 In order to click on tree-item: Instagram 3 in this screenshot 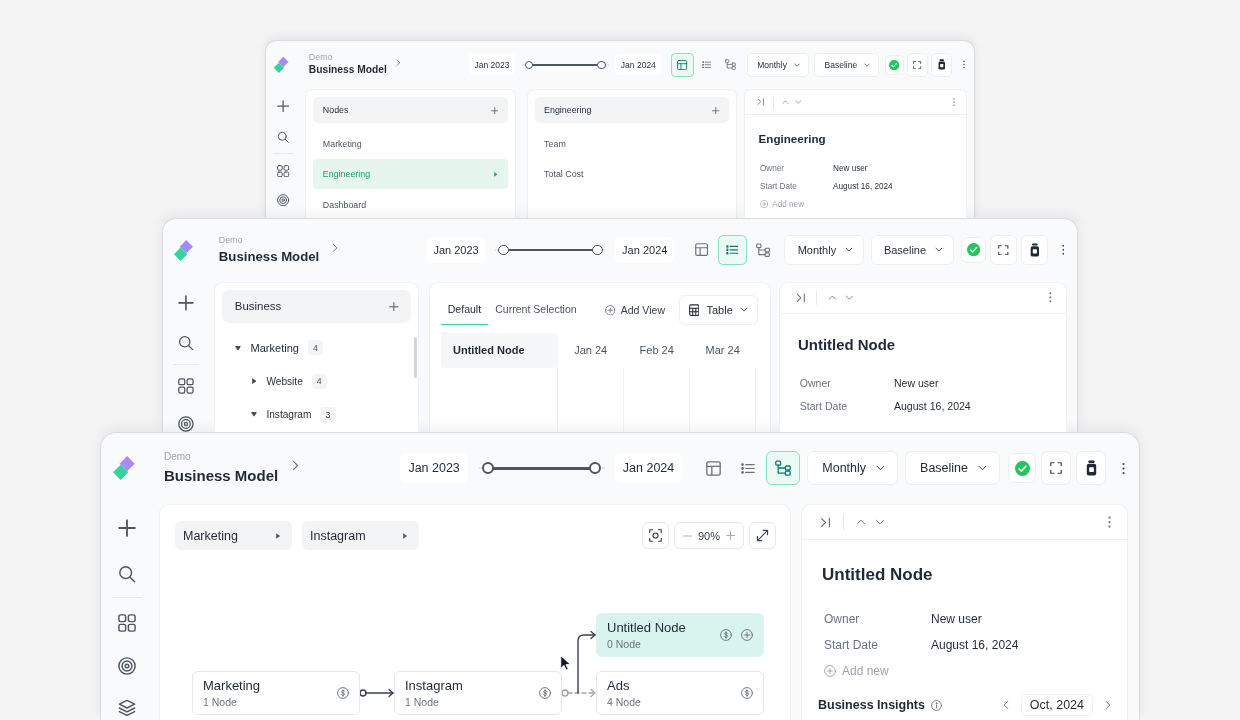, I will do `click(325, 414)`.